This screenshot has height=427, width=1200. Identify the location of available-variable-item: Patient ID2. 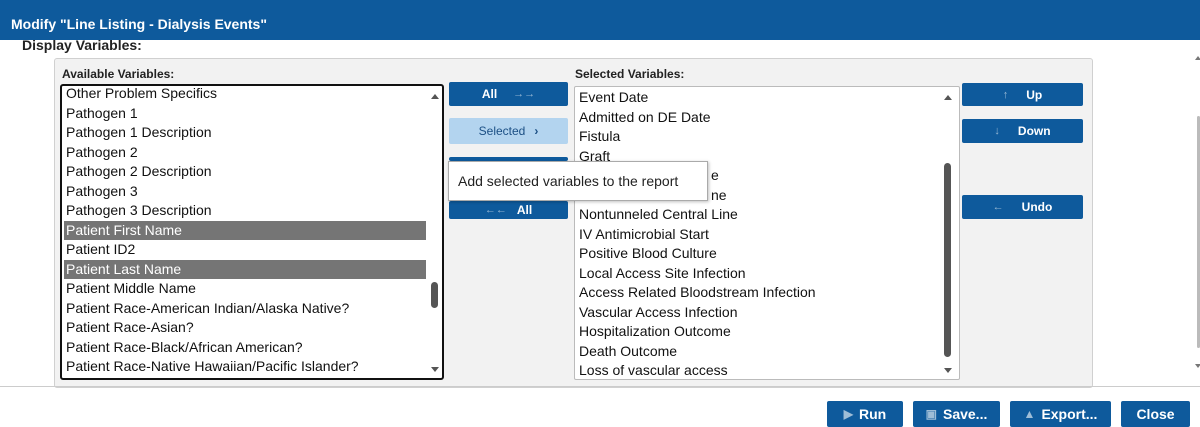
(245, 249).